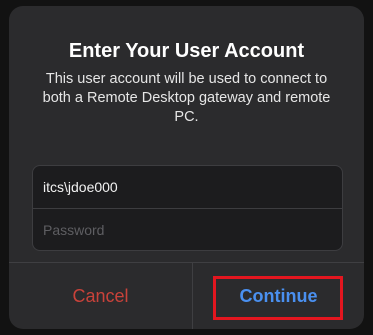 The image size is (373, 335). I want to click on username-field, so click(187, 187).